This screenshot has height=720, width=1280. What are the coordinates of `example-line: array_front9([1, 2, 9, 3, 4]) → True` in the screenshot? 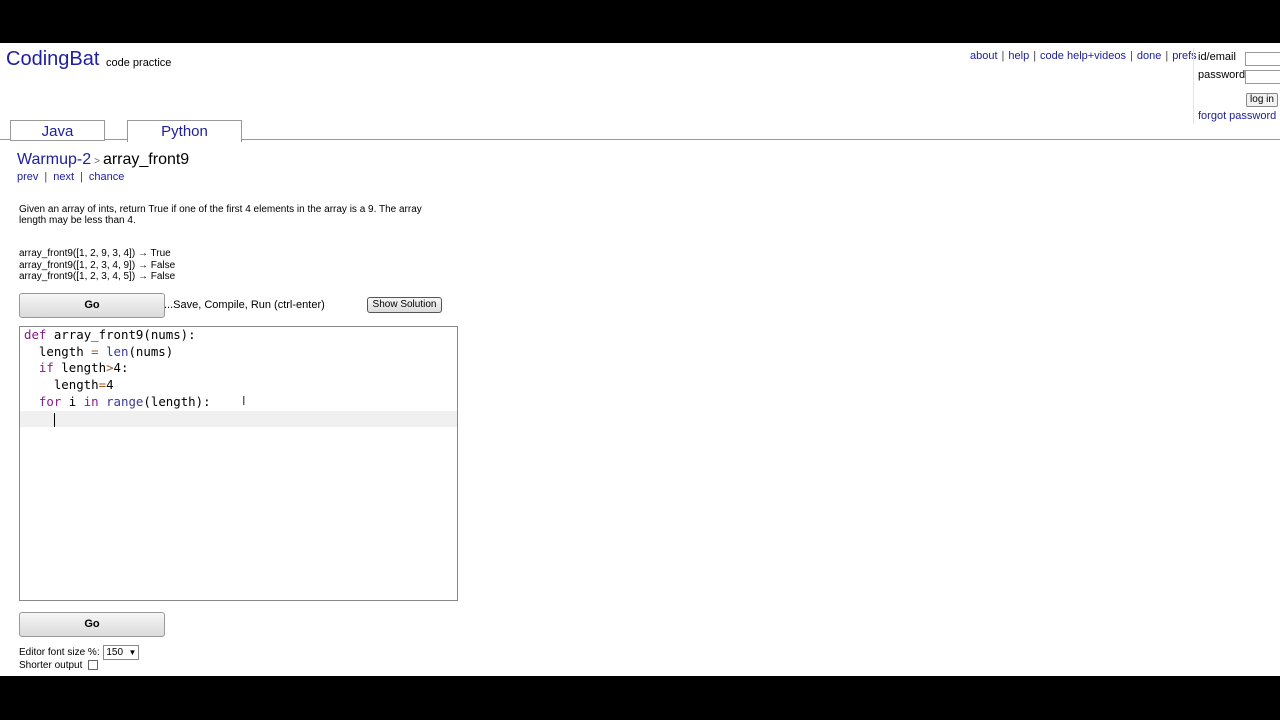 It's located at (95, 253).